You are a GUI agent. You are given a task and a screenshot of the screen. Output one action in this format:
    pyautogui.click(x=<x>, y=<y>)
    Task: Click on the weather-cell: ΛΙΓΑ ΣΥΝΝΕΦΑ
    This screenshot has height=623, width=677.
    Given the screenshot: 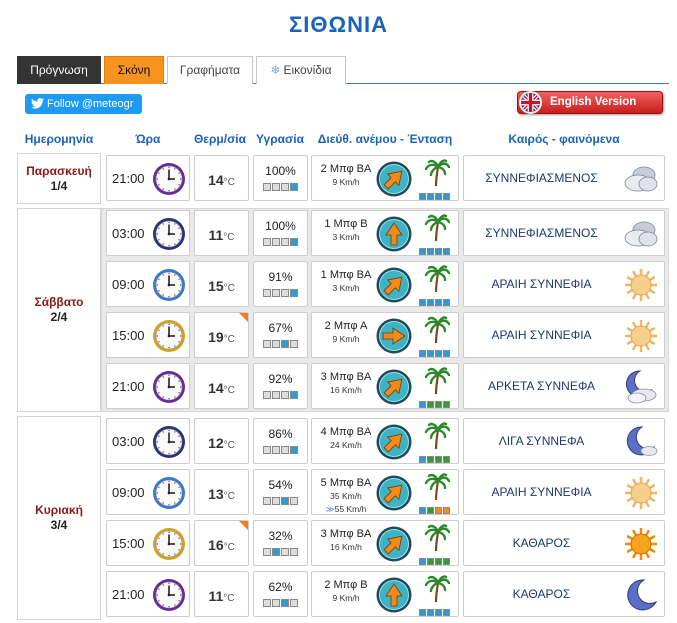 What is the action you would take?
    pyautogui.click(x=564, y=441)
    